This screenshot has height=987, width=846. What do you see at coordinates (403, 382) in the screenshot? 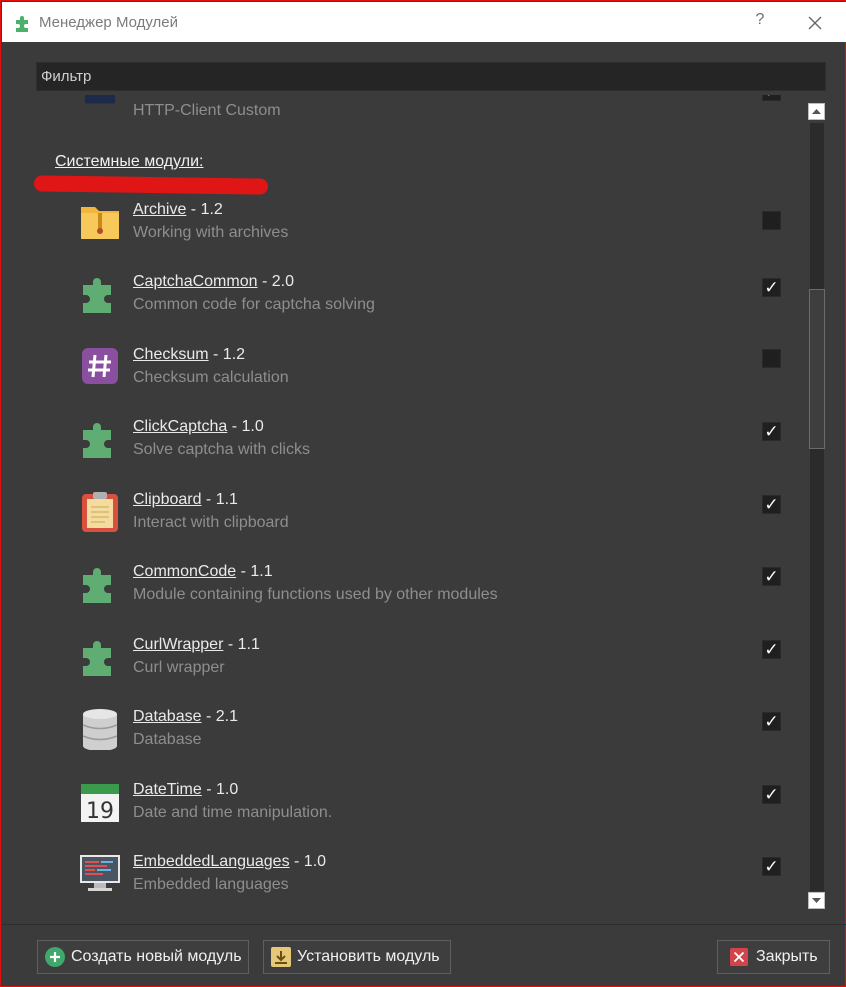
I see `module-item-checksum: Checksum - 1.2 Checksum calculation` at bounding box center [403, 382].